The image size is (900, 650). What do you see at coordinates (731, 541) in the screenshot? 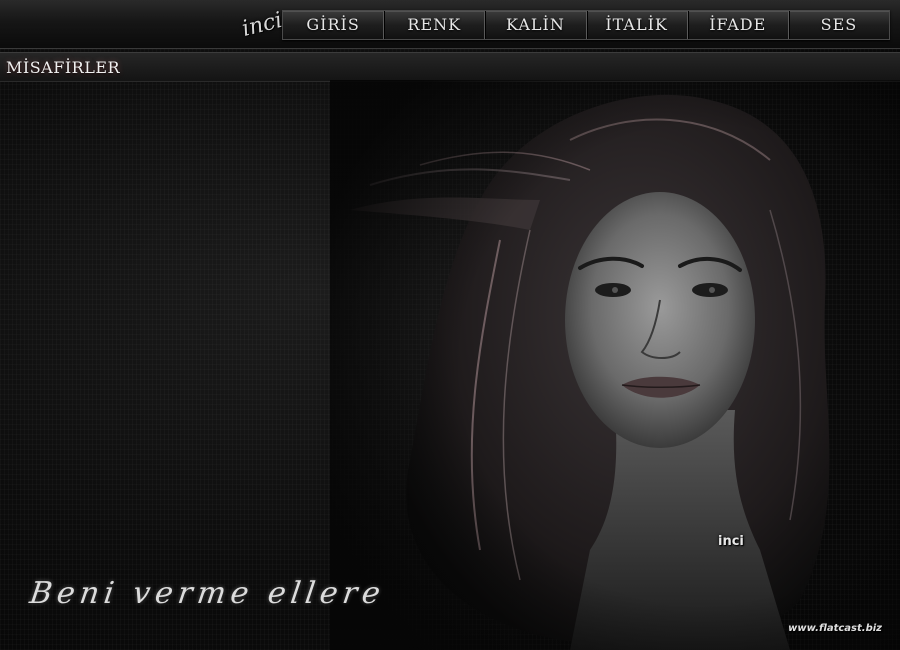
I see `signature-watermark: inci` at bounding box center [731, 541].